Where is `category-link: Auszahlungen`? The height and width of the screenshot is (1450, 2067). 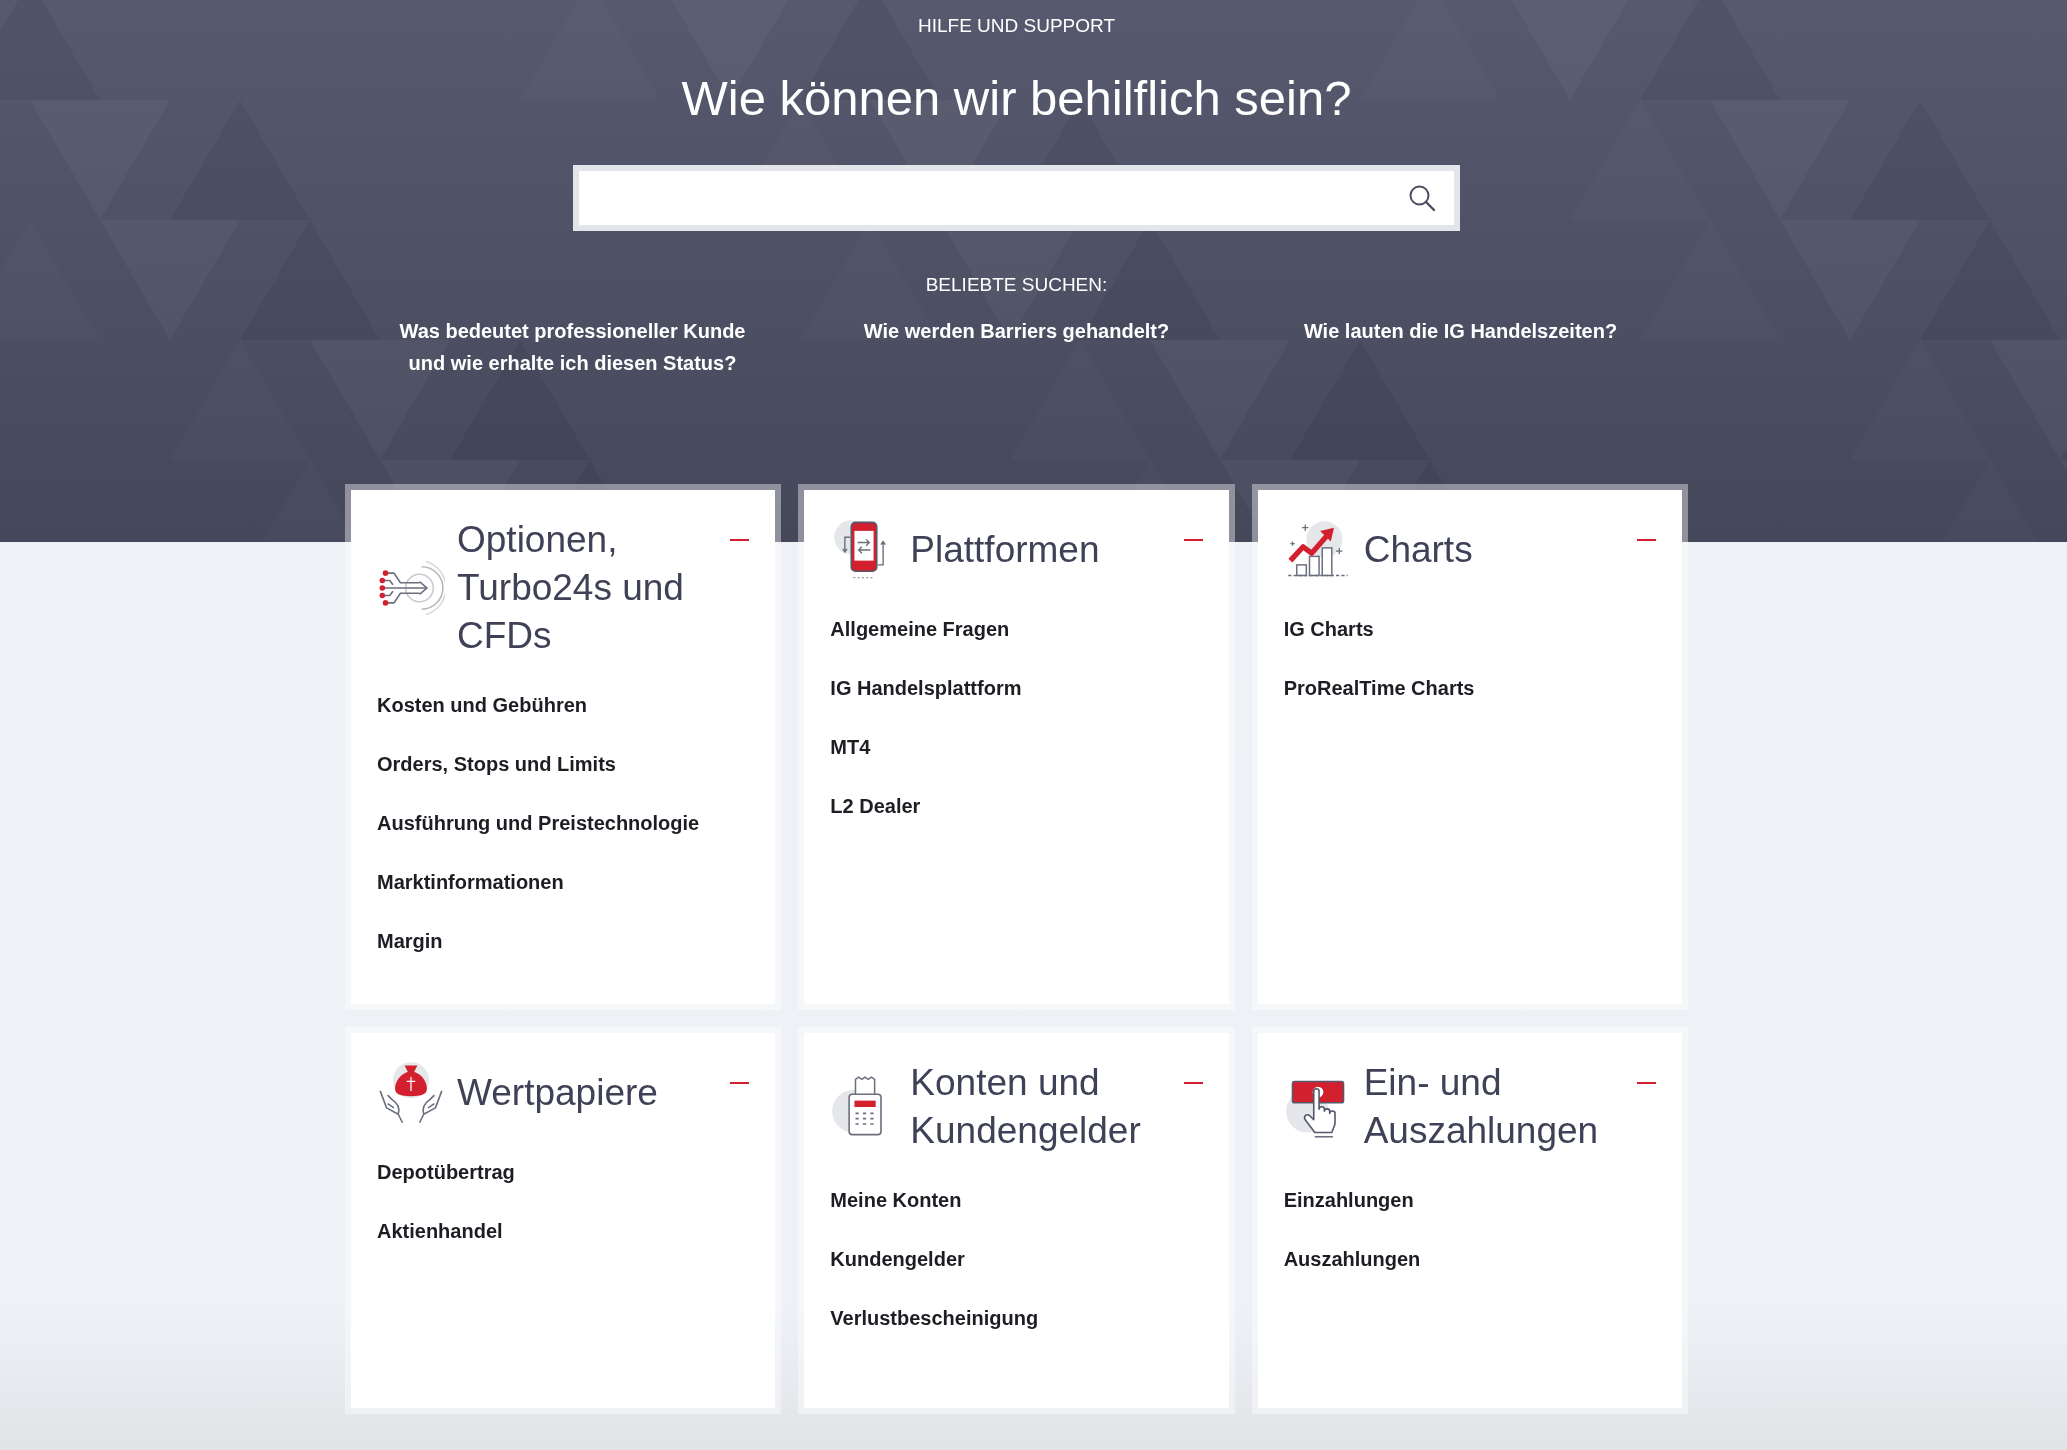 category-link: Auszahlungen is located at coordinates (1352, 1259).